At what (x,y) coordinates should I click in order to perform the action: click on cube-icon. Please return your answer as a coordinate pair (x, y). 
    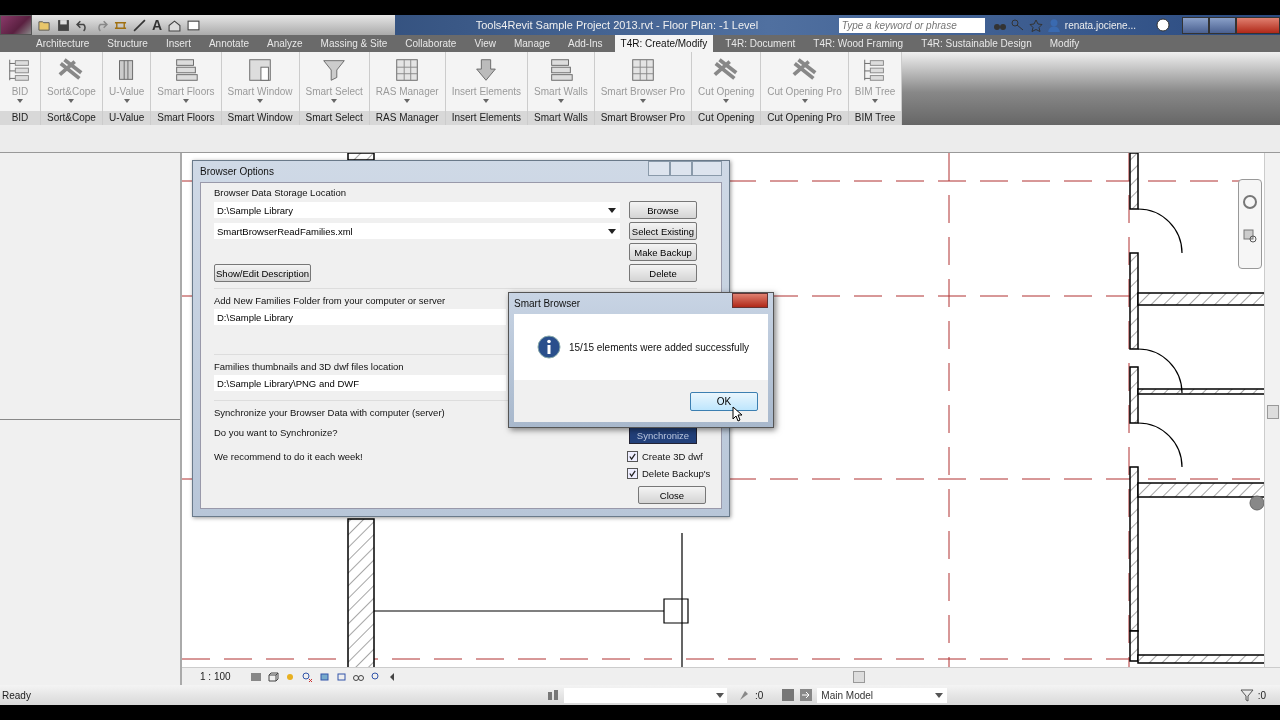
    Looking at the image, I should click on (272, 676).